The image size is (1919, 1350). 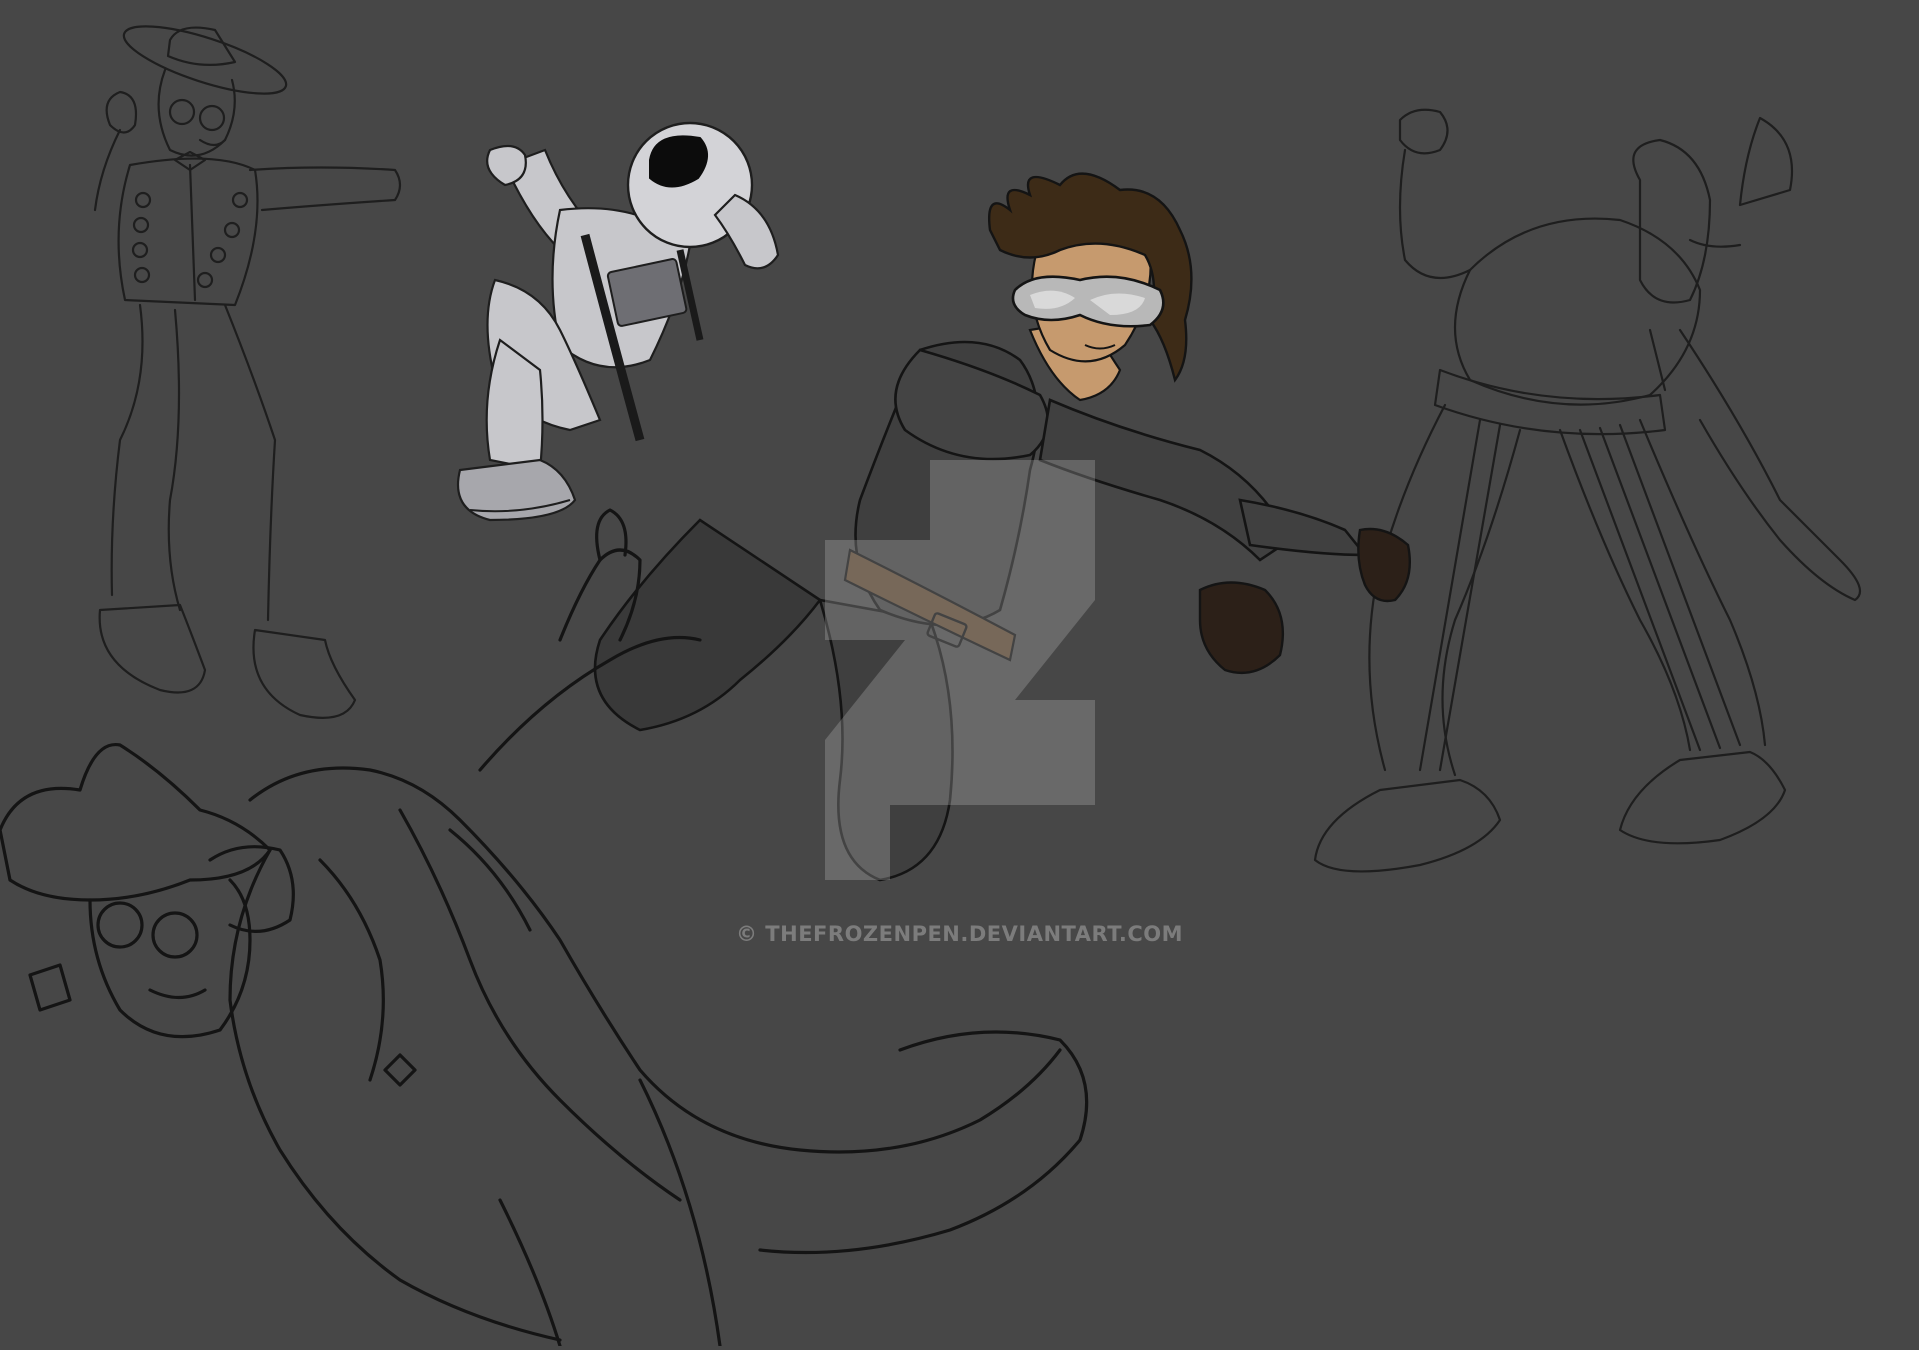 I want to click on watermark-text: © THEFROZENPEN.DEVIANTART.COM, so click(x=959, y=934).